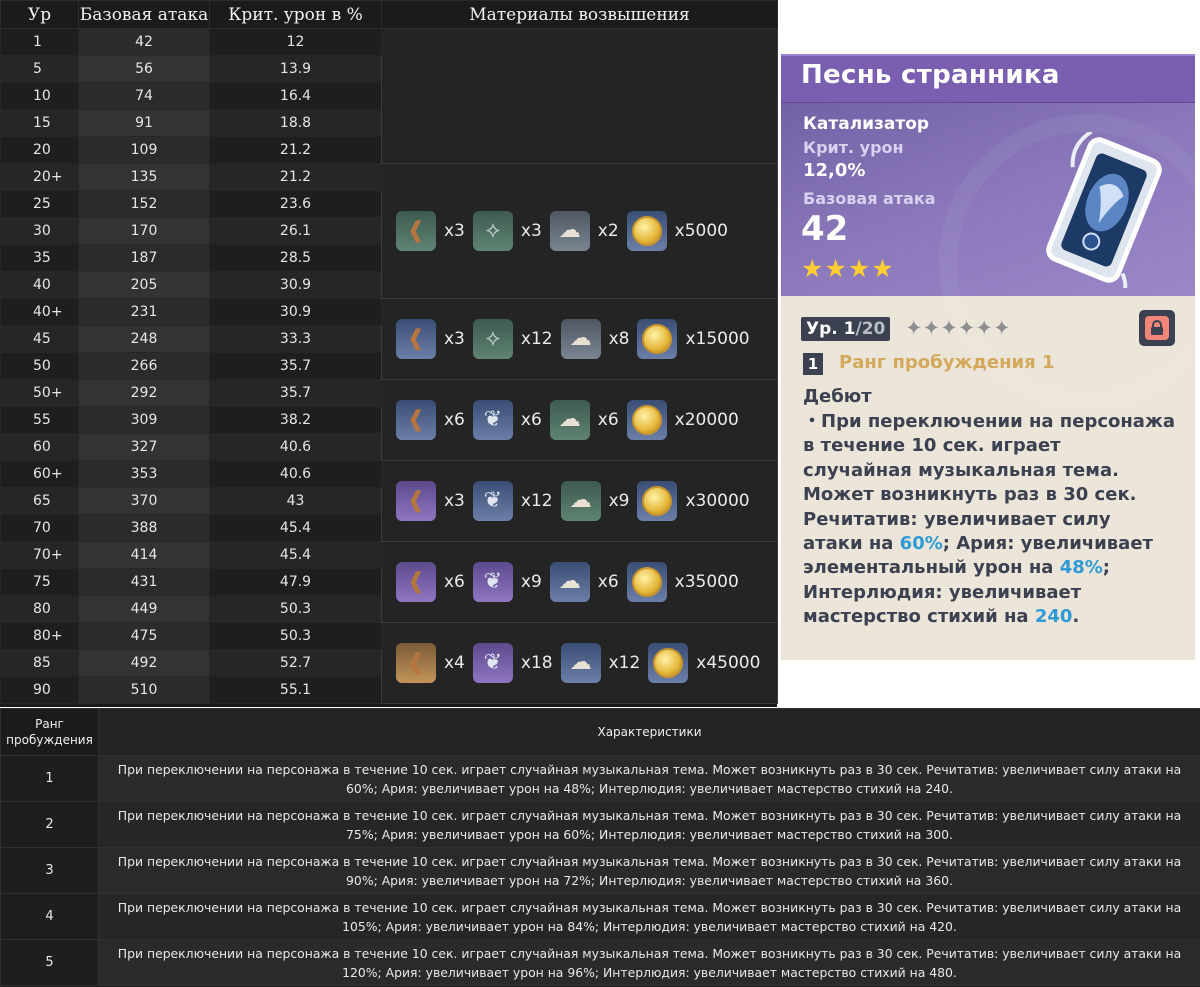 This screenshot has width=1200, height=987. Describe the element at coordinates (921, 544) in the screenshot. I see `passive-highlight-atk: 60%` at that location.